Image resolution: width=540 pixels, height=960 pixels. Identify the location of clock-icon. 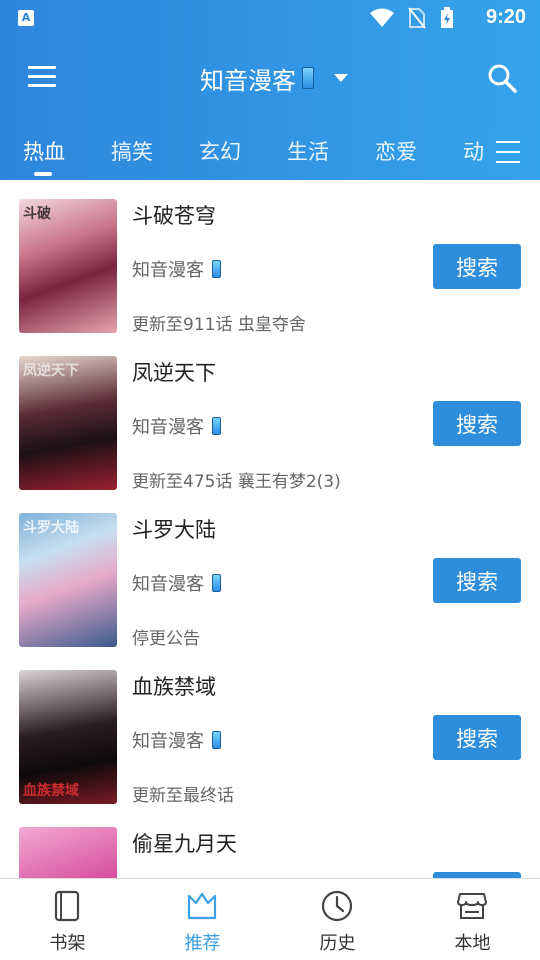
(337, 906).